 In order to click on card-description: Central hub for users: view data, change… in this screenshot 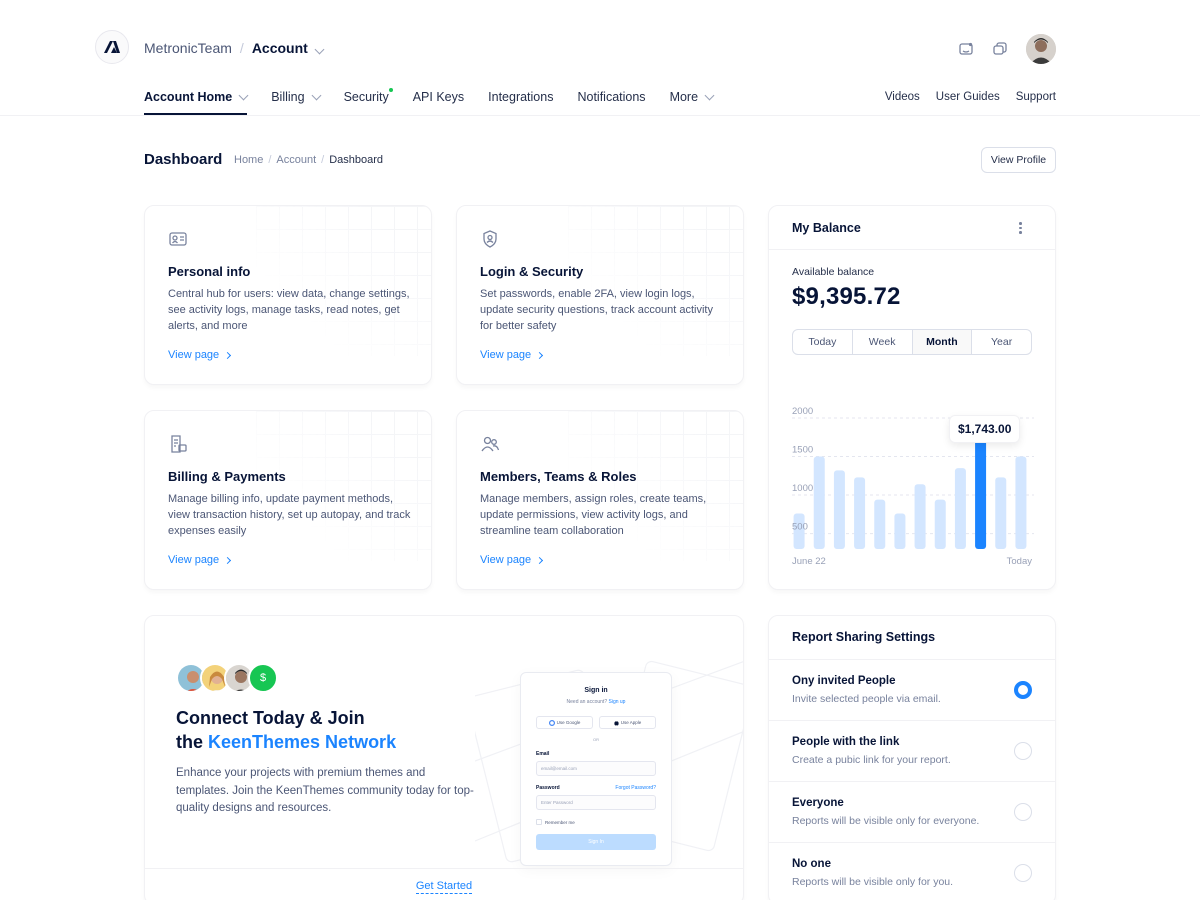, I will do `click(289, 310)`.